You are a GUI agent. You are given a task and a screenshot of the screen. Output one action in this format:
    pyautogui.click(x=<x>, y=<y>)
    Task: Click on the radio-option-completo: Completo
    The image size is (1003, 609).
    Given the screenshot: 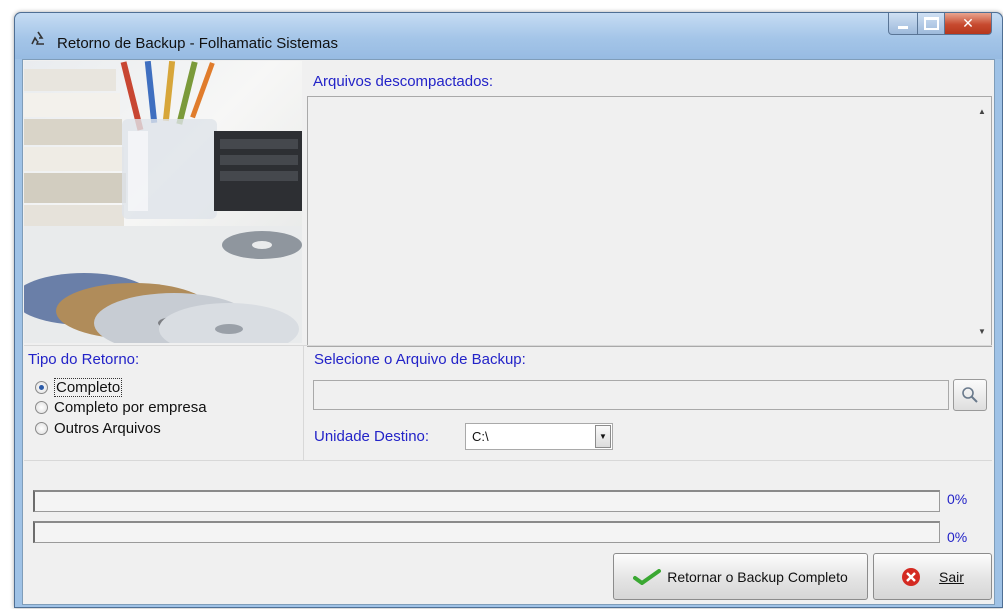 What is the action you would take?
    pyautogui.click(x=79, y=387)
    